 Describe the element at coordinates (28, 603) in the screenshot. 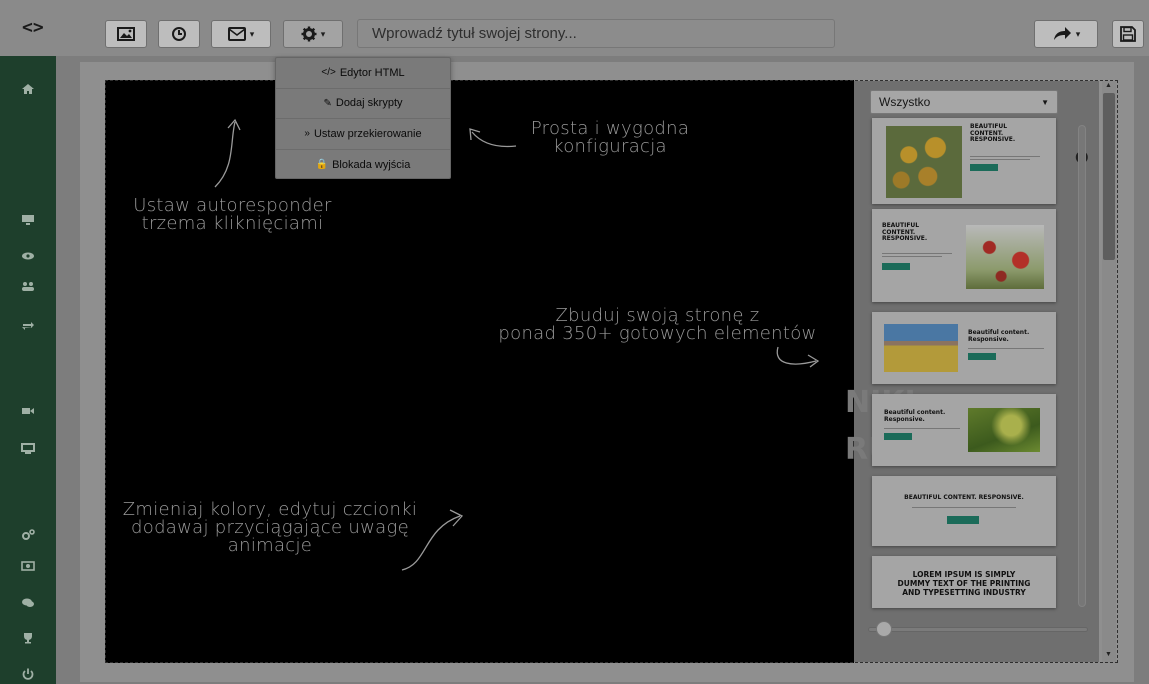

I see `comments-icon` at that location.